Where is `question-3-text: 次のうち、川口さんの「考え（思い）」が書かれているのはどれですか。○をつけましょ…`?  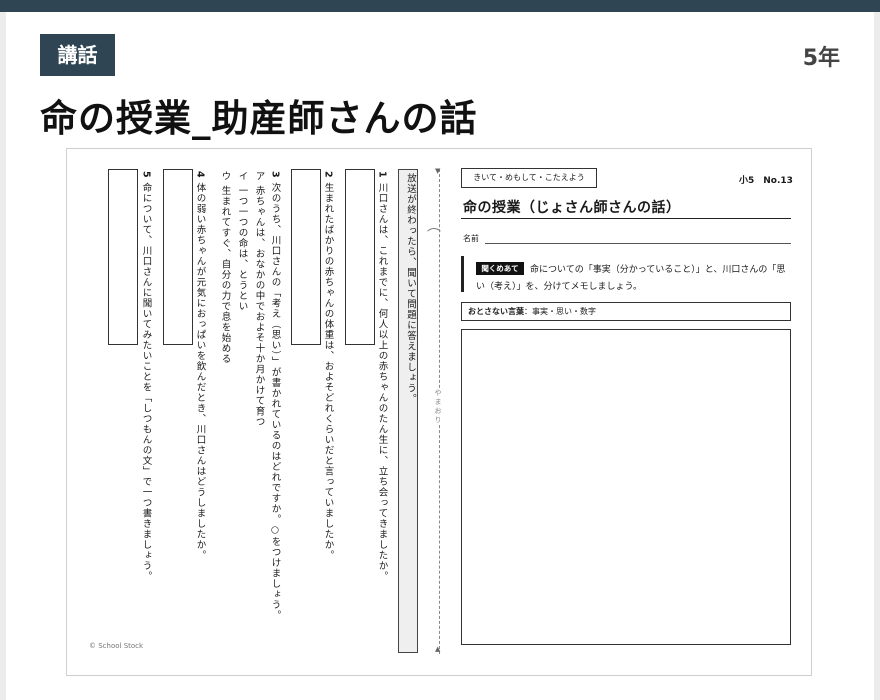 question-3-text: 次のうち、川口さんの「考え（思い）」が書かれているのはどれですか。○をつけましょ… is located at coordinates (275, 401).